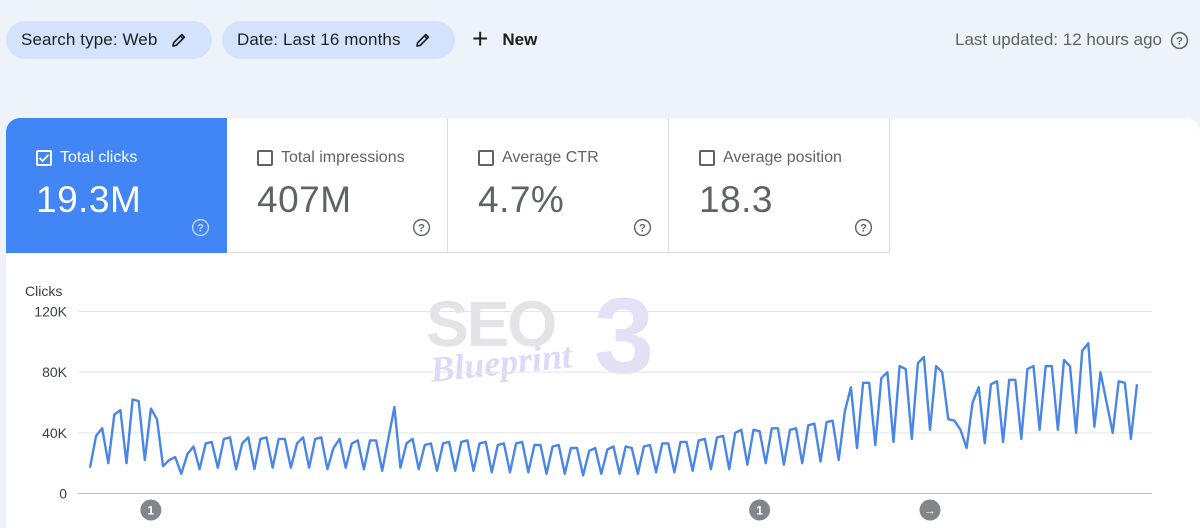 This screenshot has height=528, width=1200. I want to click on y-tick-label: 0, so click(63, 494).